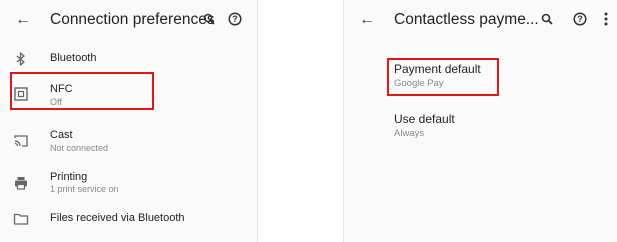 The image size is (617, 242). Describe the element at coordinates (117, 218) in the screenshot. I see `item-title: Files received via Bluetooth` at that location.